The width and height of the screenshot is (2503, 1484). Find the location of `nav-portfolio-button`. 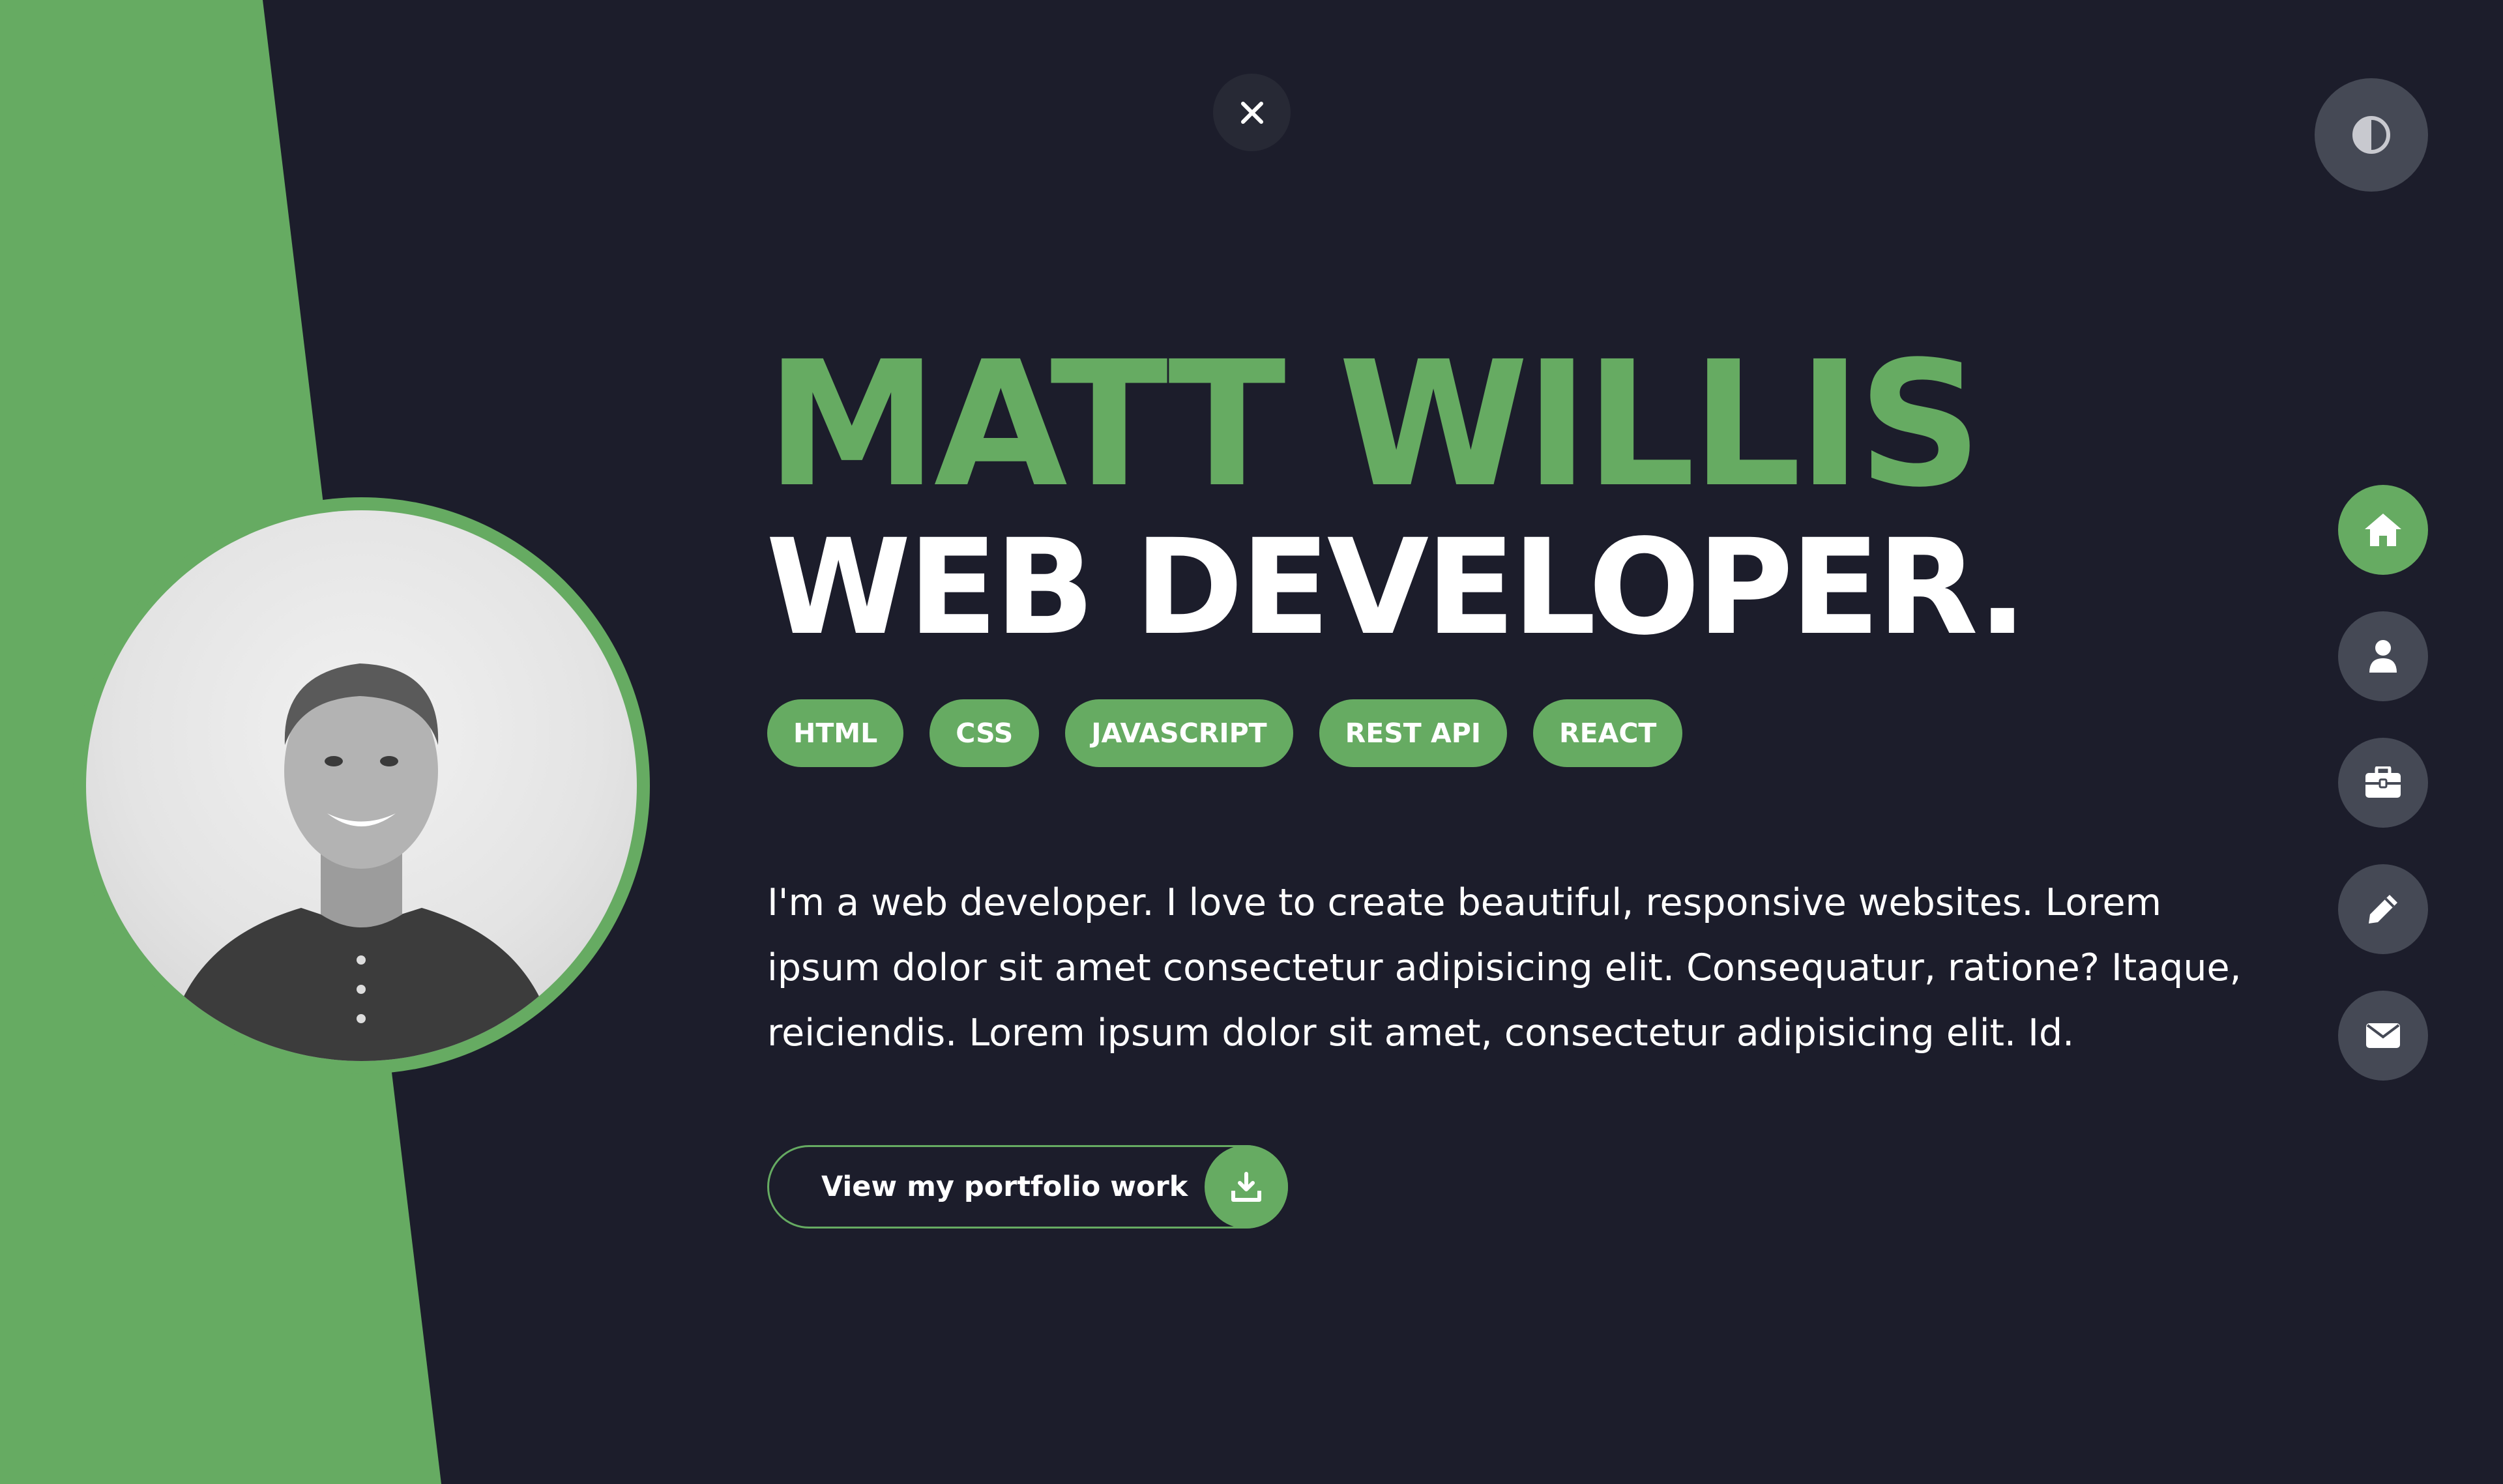

nav-portfolio-button is located at coordinates (2383, 783).